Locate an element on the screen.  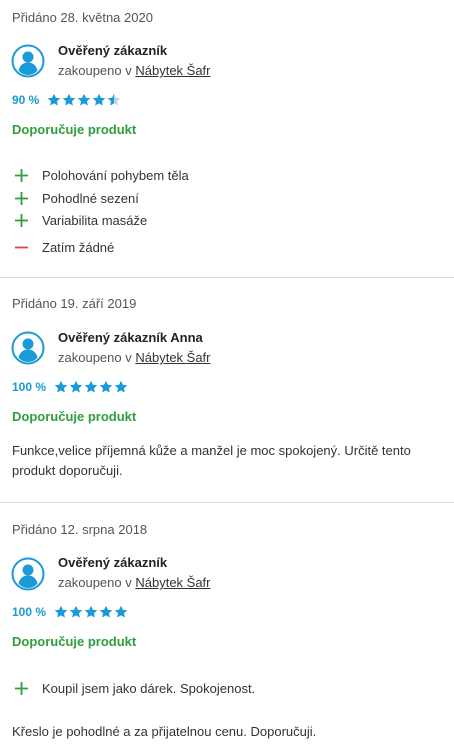
con-text: Zatím žádné is located at coordinates (78, 247).